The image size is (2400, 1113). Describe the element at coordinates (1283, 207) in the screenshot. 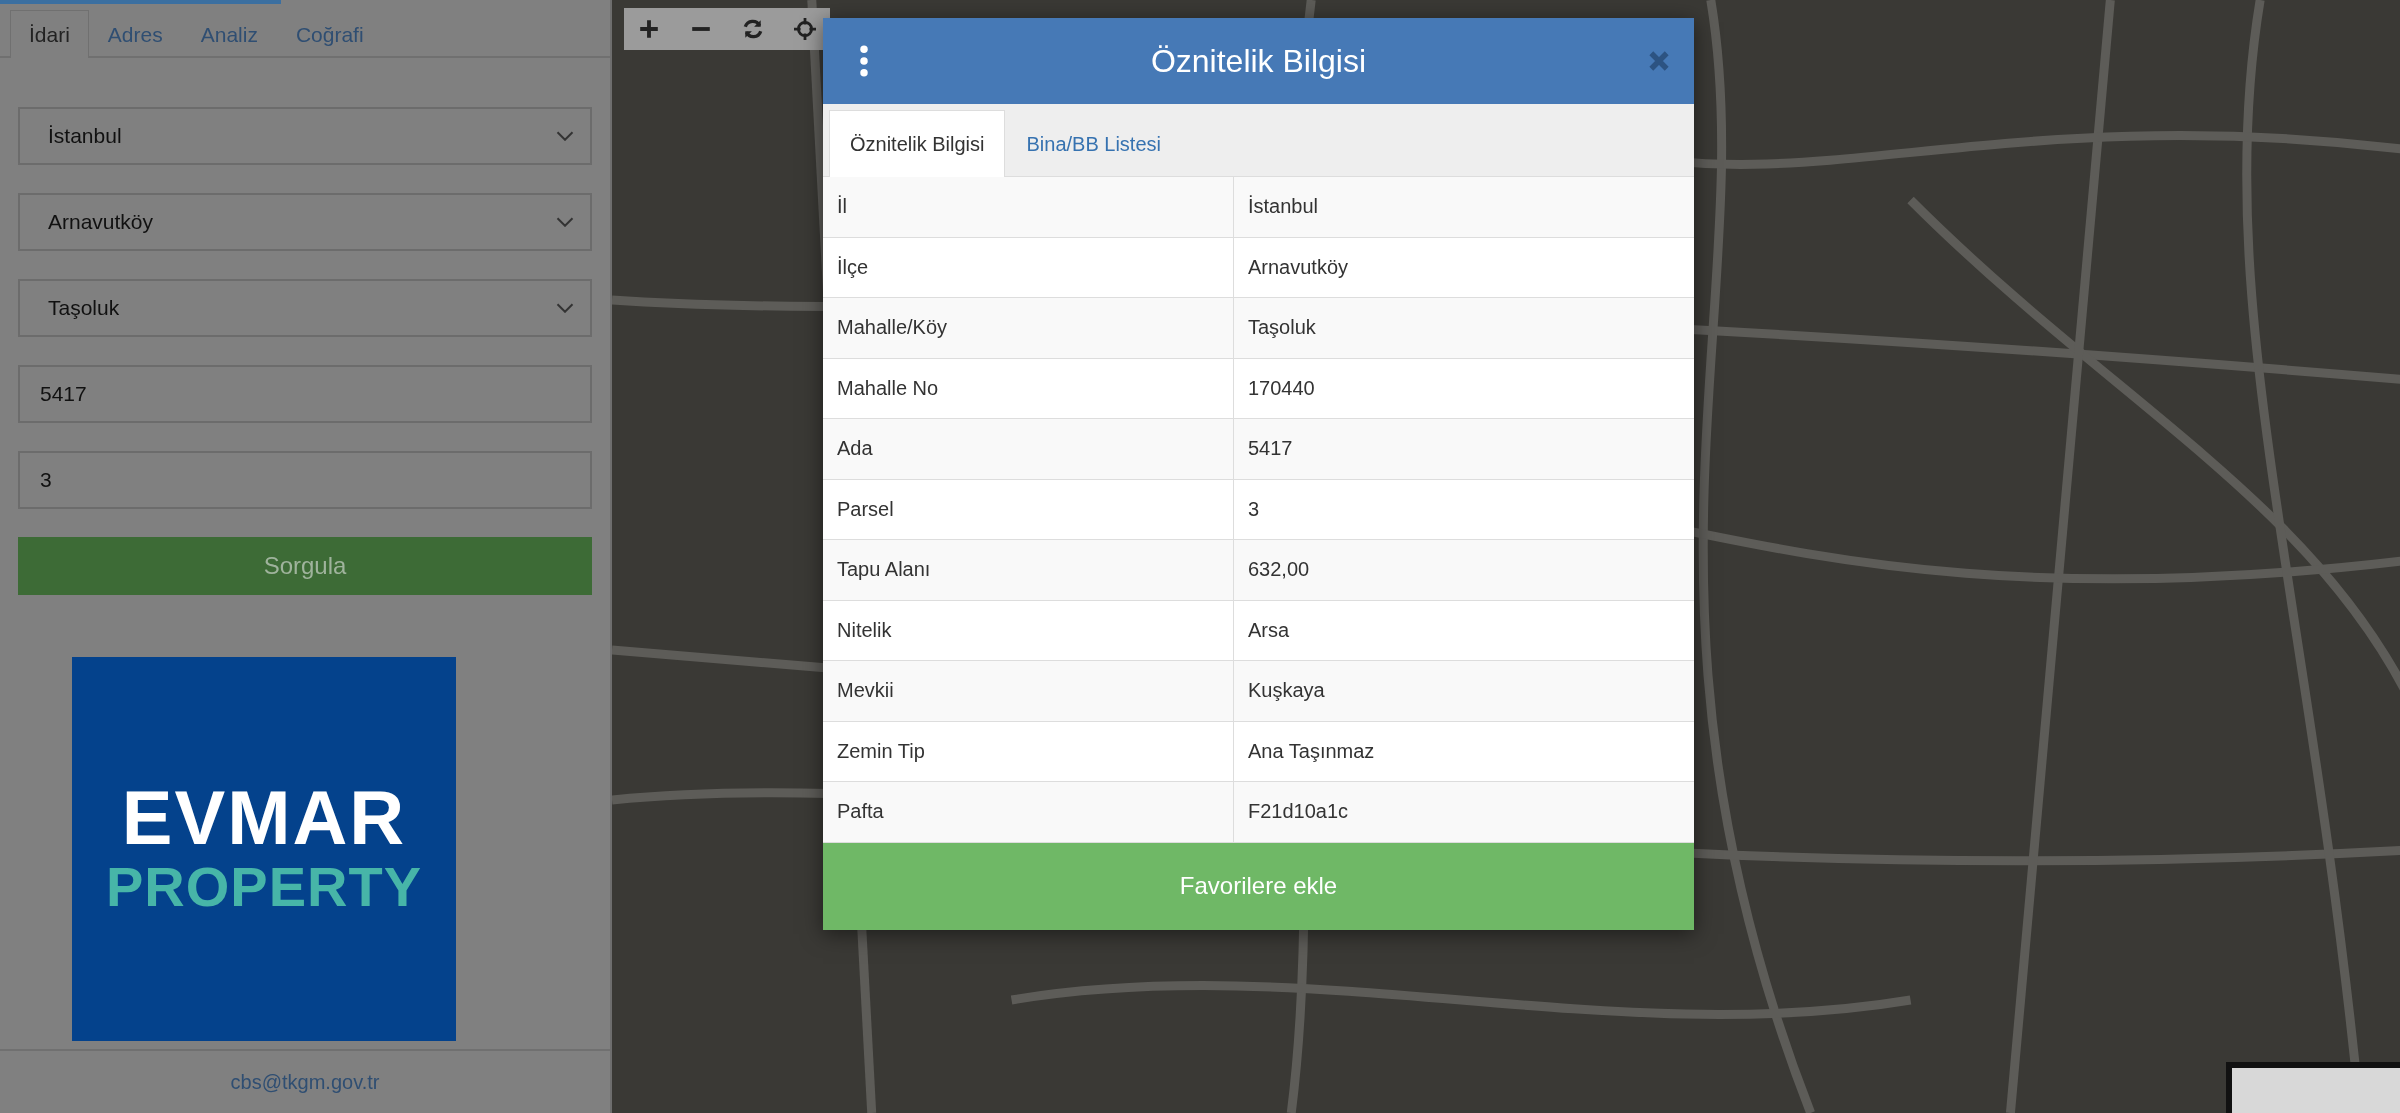

I see `table-cell-text: İstanbul` at that location.